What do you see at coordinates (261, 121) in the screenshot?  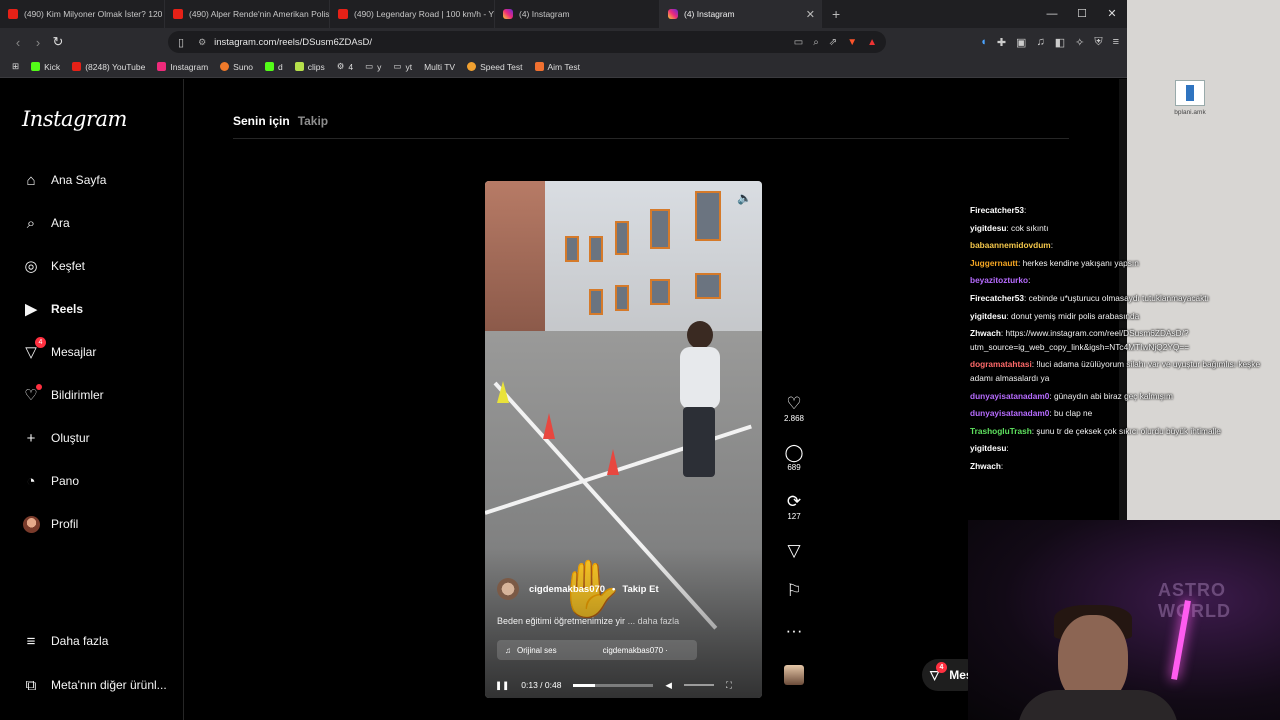 I see `tab-for-you: Senin için` at bounding box center [261, 121].